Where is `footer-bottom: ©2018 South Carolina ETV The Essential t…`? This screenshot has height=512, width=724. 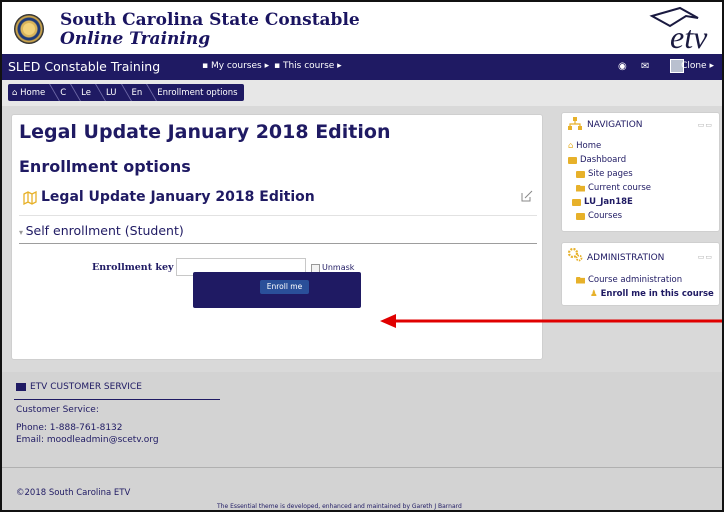 footer-bottom: ©2018 South Carolina ETV The Essential t… is located at coordinates (362, 489).